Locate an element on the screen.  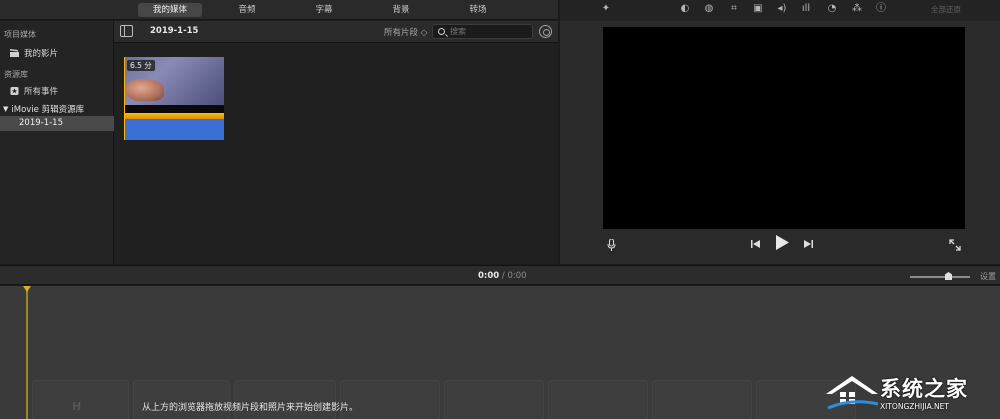
playhead is located at coordinates (27, 352).